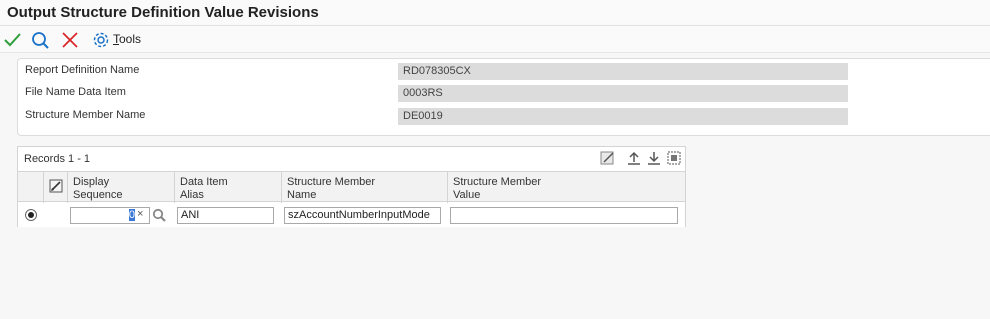 This screenshot has height=319, width=990. I want to click on records-count: Records 1 - 1, so click(57, 159).